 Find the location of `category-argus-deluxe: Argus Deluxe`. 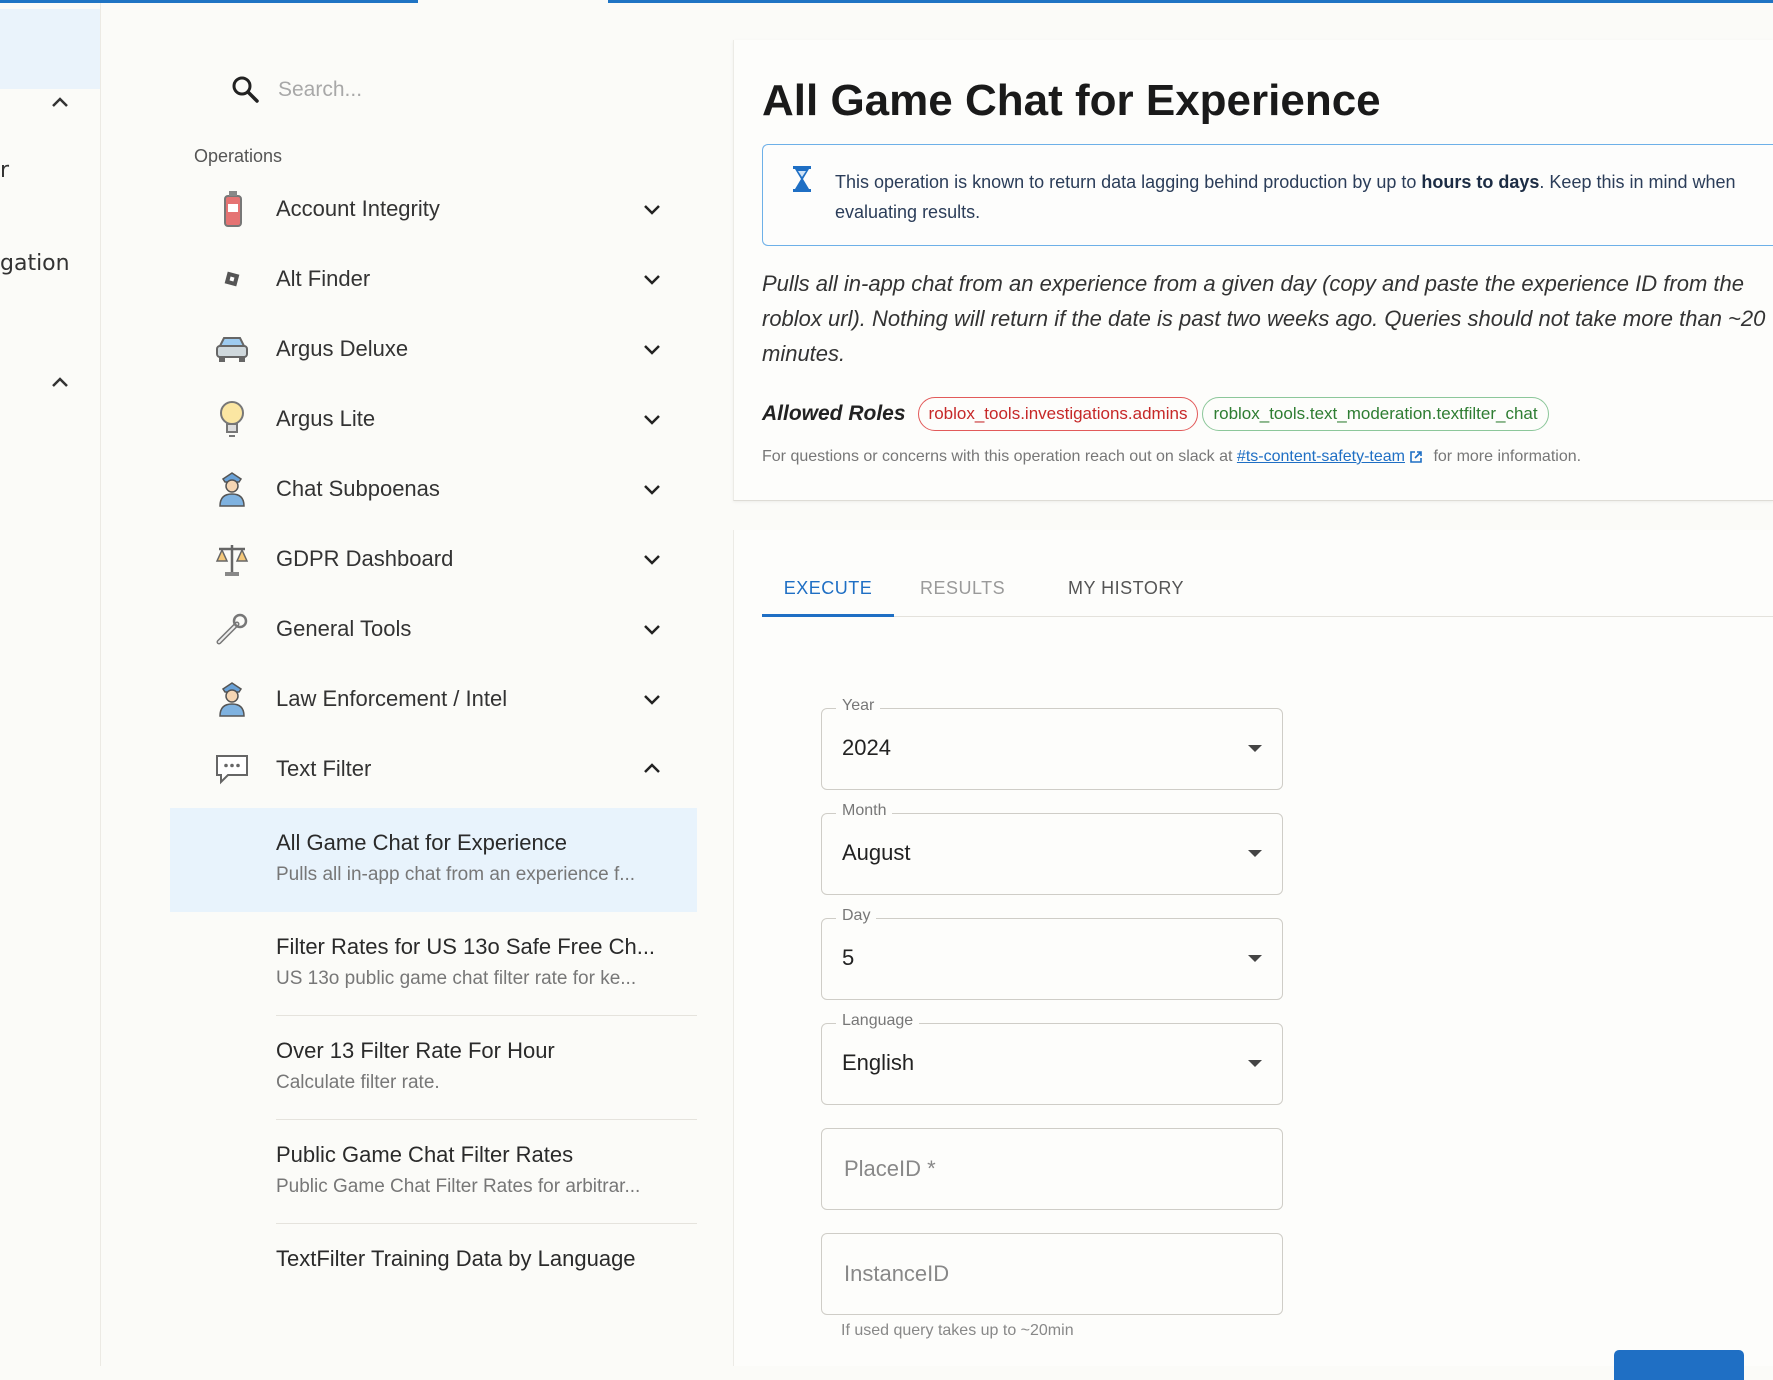

category-argus-deluxe: Argus Deluxe is located at coordinates (440, 349).